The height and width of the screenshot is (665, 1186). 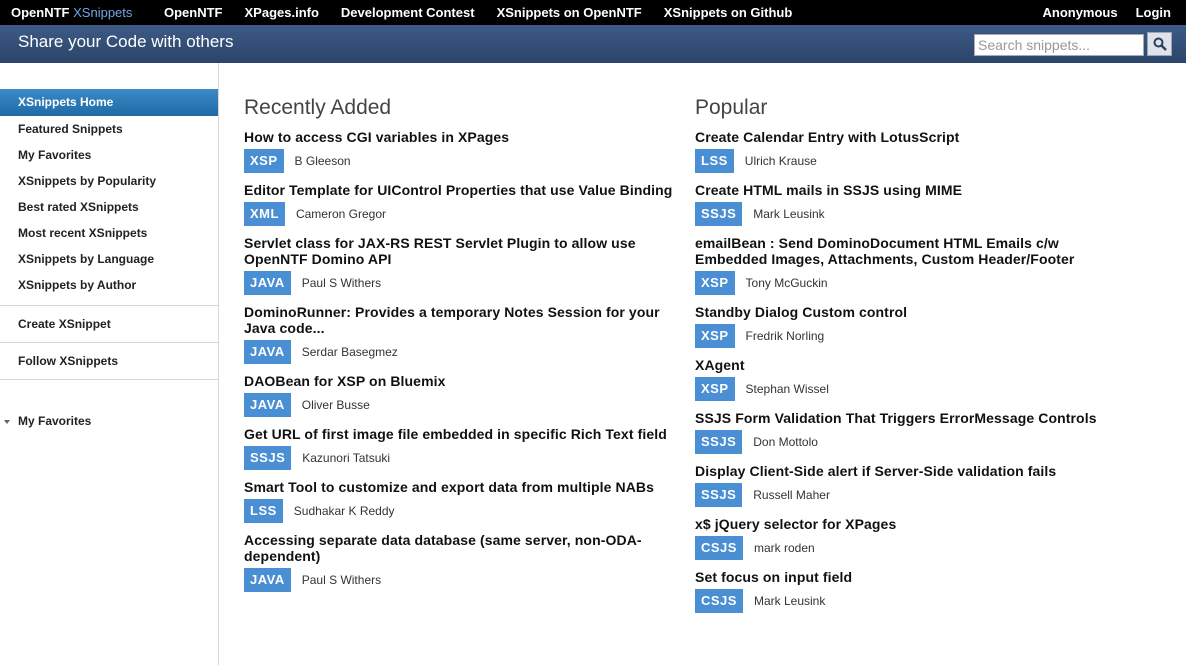 What do you see at coordinates (126, 41) in the screenshot?
I see `page-tagline: Share your Code with others` at bounding box center [126, 41].